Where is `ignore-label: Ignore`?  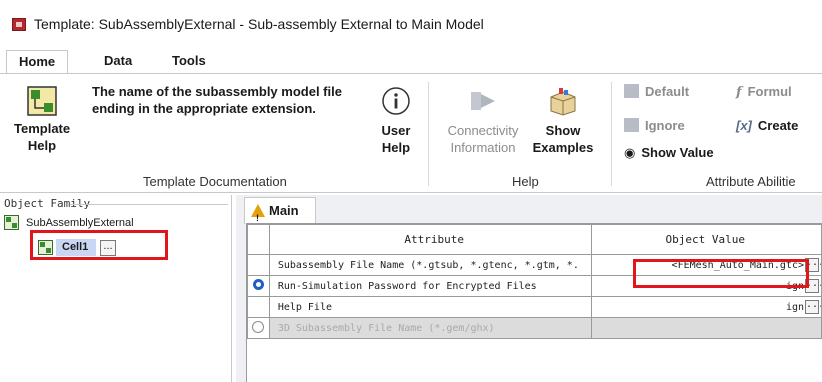
ignore-label: Ignore is located at coordinates (665, 125).